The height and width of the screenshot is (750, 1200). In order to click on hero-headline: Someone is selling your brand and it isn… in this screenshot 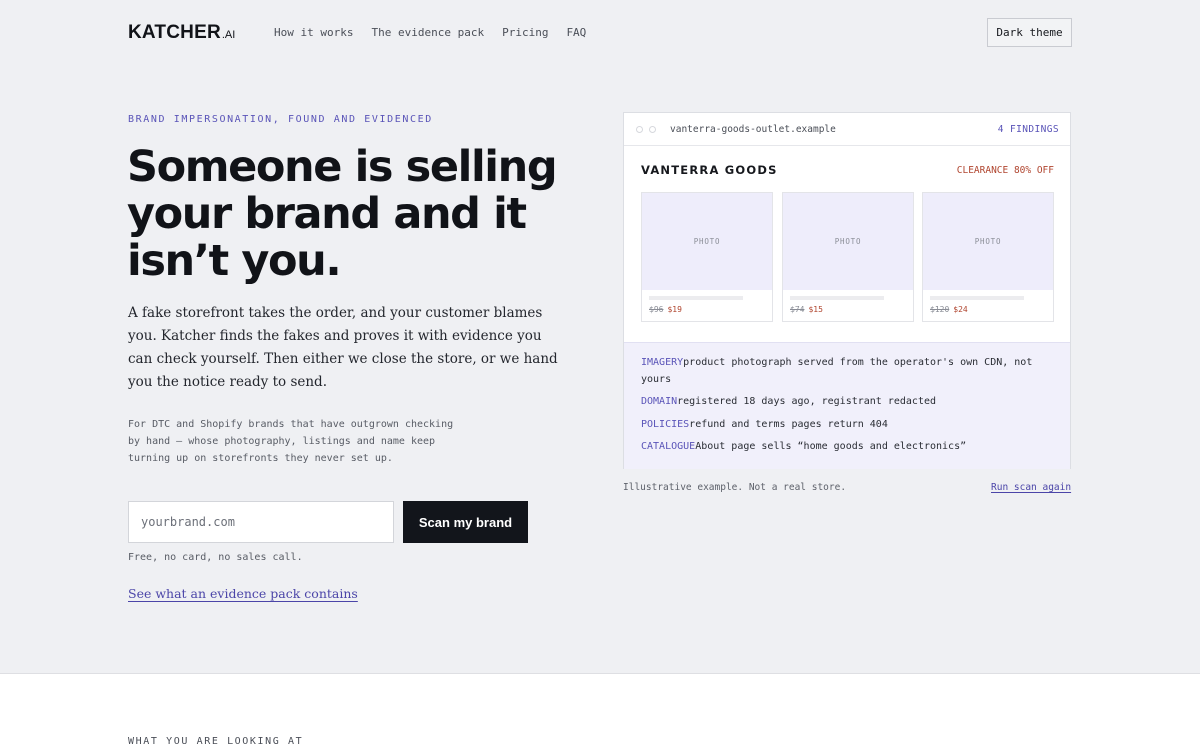, I will do `click(342, 214)`.